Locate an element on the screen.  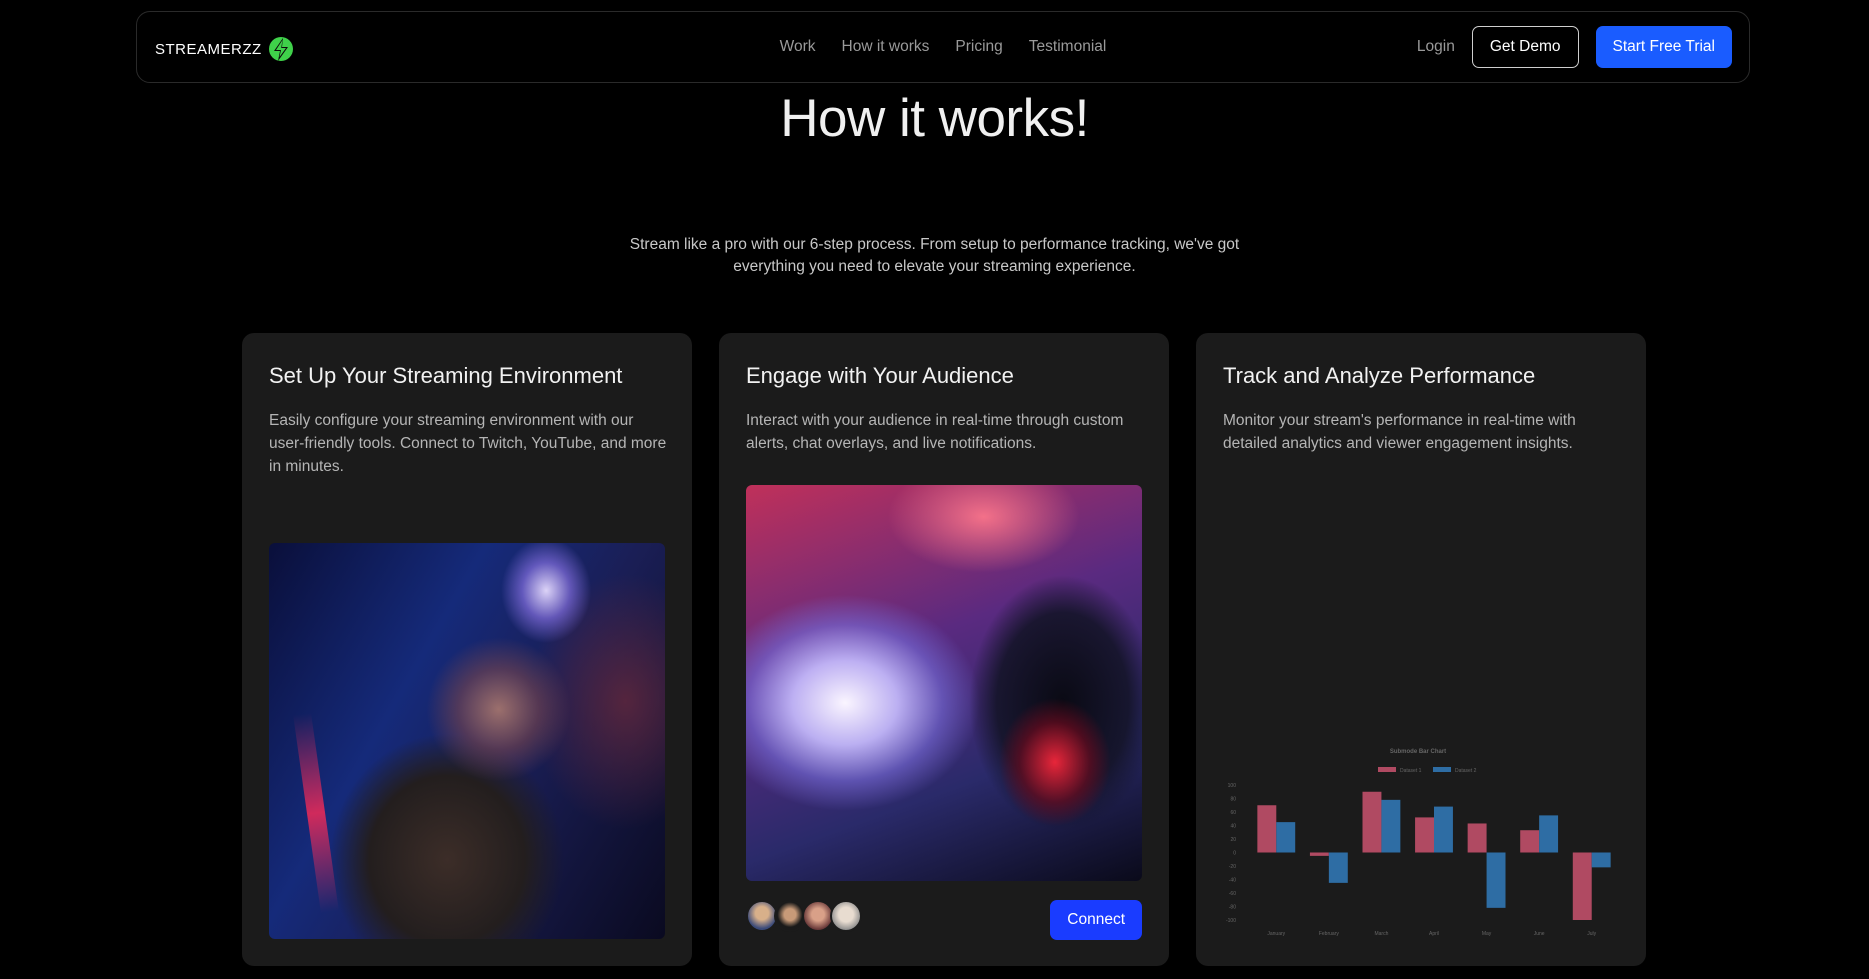
login-link: Login is located at coordinates (1436, 47).